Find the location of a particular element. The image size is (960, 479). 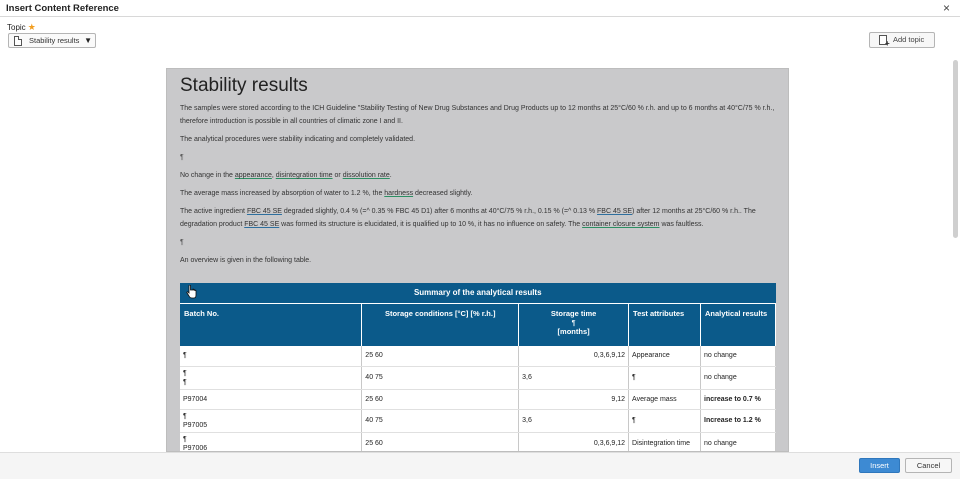

pilcrow: ¶ is located at coordinates (573, 322).